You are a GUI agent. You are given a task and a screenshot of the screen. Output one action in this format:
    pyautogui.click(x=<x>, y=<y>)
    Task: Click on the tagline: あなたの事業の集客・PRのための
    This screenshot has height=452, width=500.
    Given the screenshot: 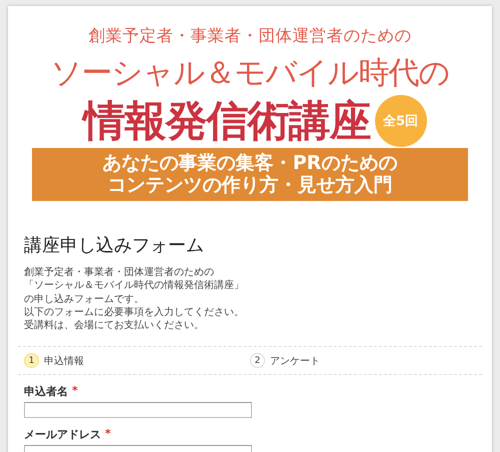 What is the action you would take?
    pyautogui.click(x=250, y=163)
    